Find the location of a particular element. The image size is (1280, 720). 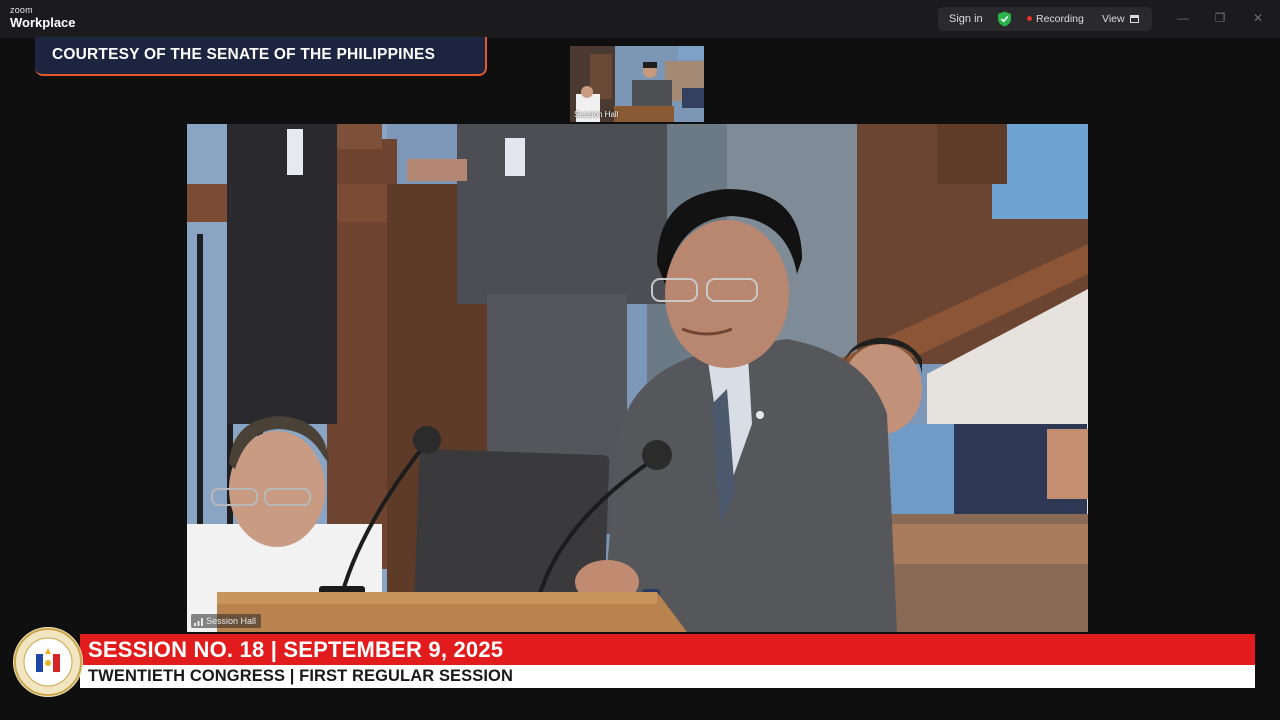

brand-workplace-text: Workplace is located at coordinates (43, 22).